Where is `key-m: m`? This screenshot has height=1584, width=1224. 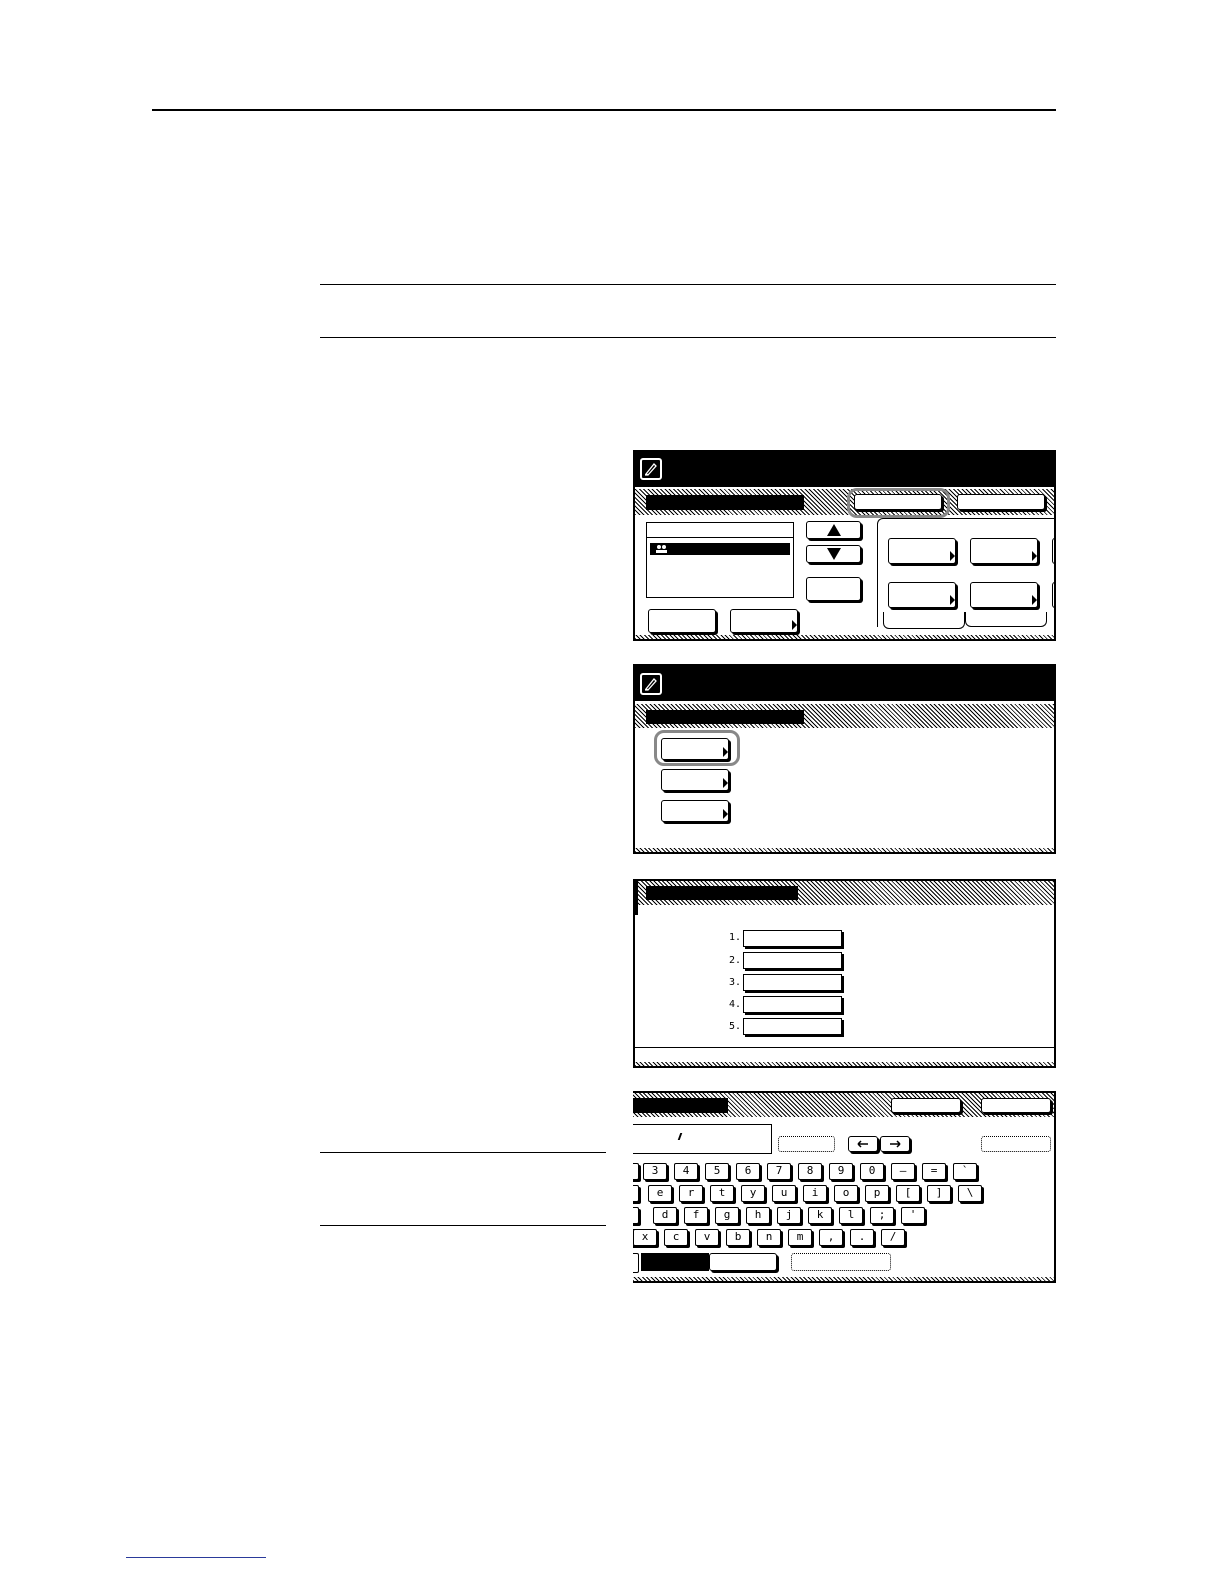 key-m: m is located at coordinates (800, 1237).